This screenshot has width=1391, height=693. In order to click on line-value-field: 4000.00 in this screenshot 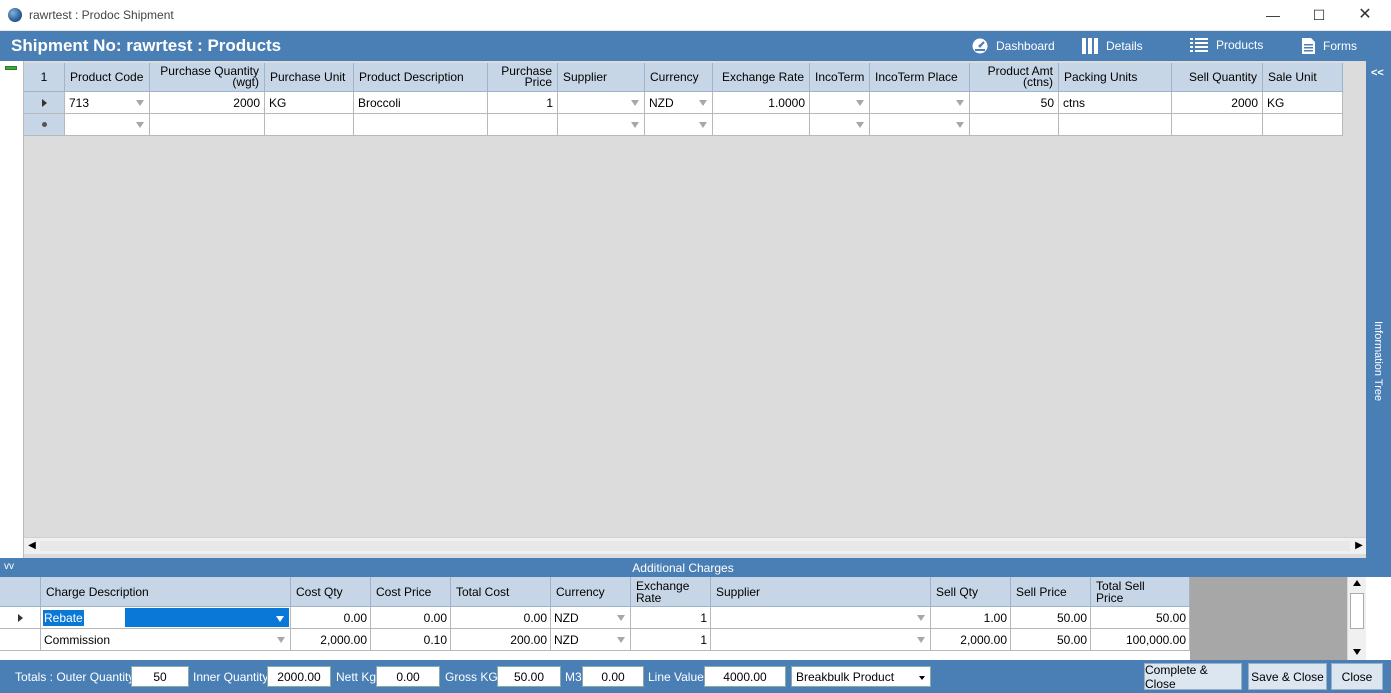, I will do `click(745, 676)`.